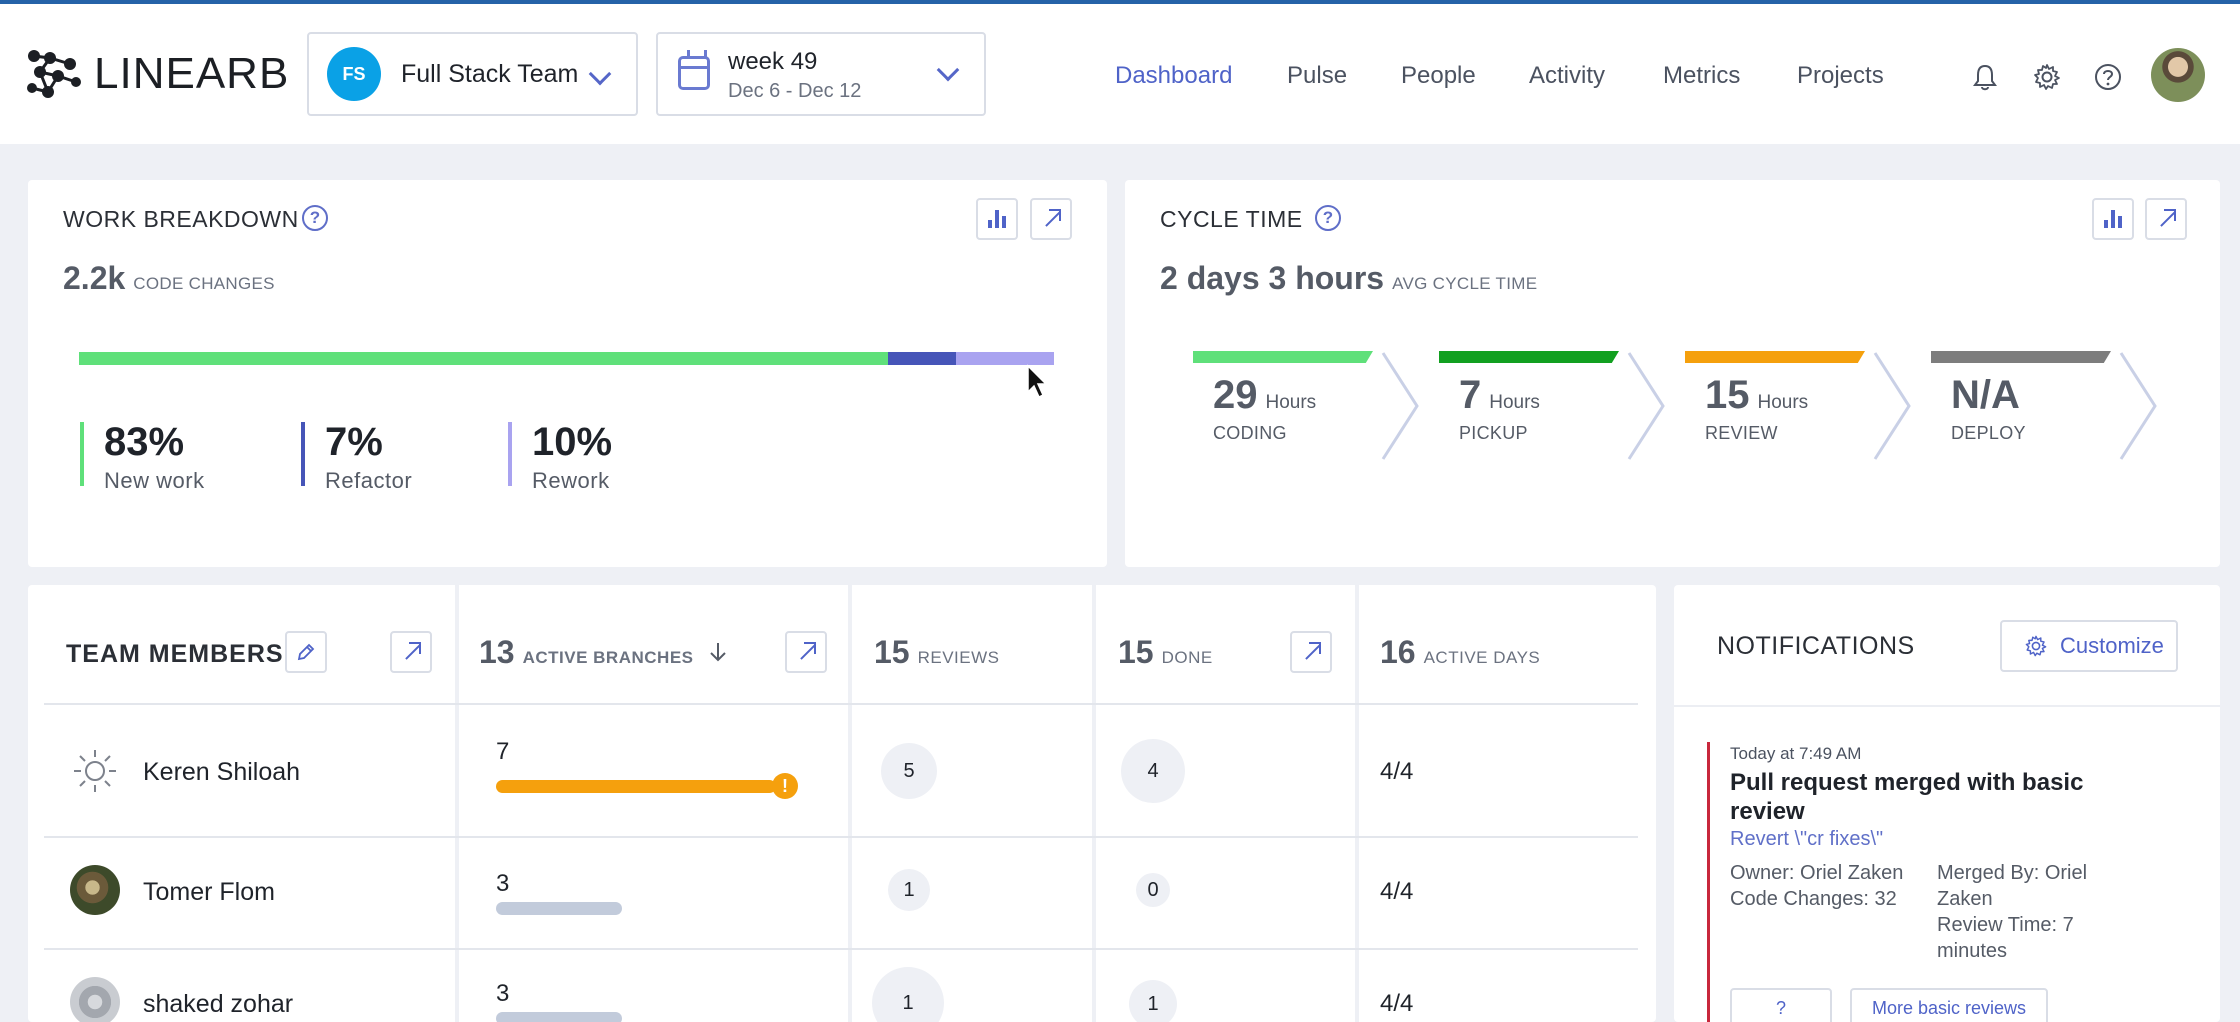 Image resolution: width=2240 pixels, height=1022 pixels. I want to click on reviews-bubble: 5, so click(909, 771).